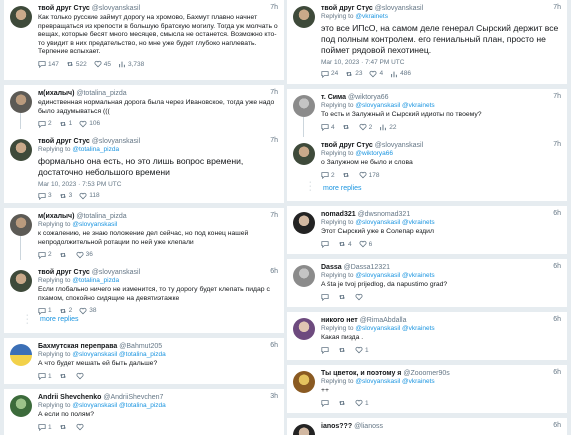 The width and height of the screenshot is (571, 435). I want to click on like-button: 6, so click(365, 244).